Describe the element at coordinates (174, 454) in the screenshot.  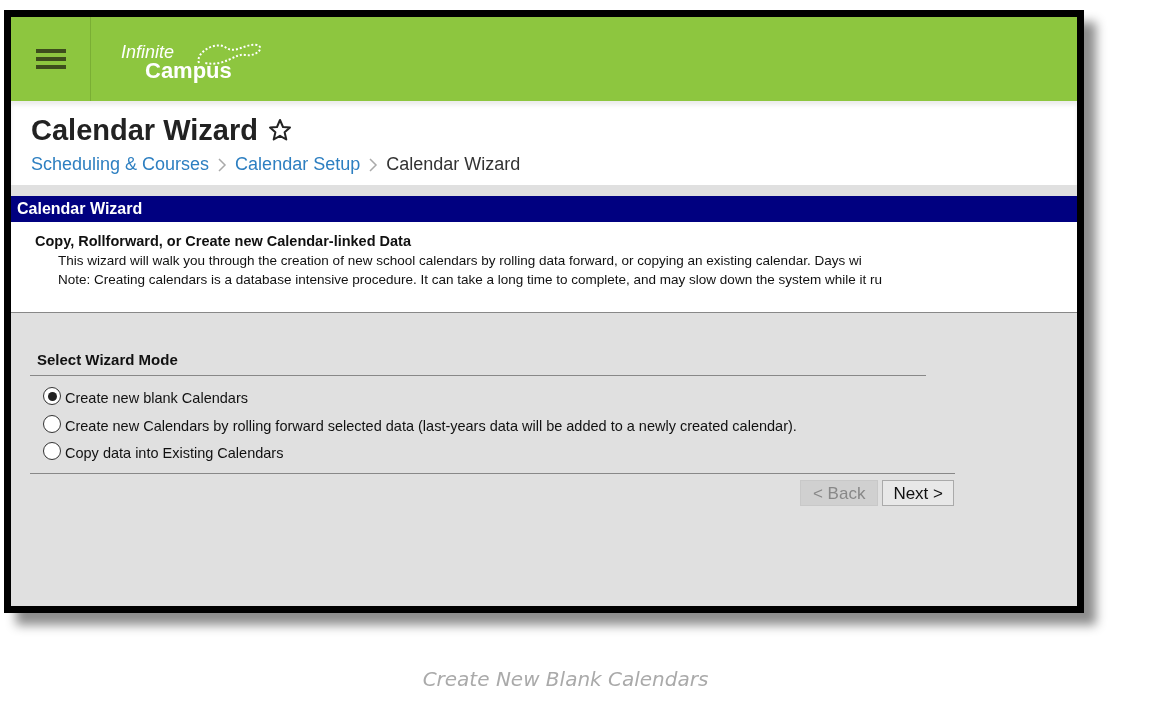
I see `radio-label: Copy data into Existing Calendars` at that location.